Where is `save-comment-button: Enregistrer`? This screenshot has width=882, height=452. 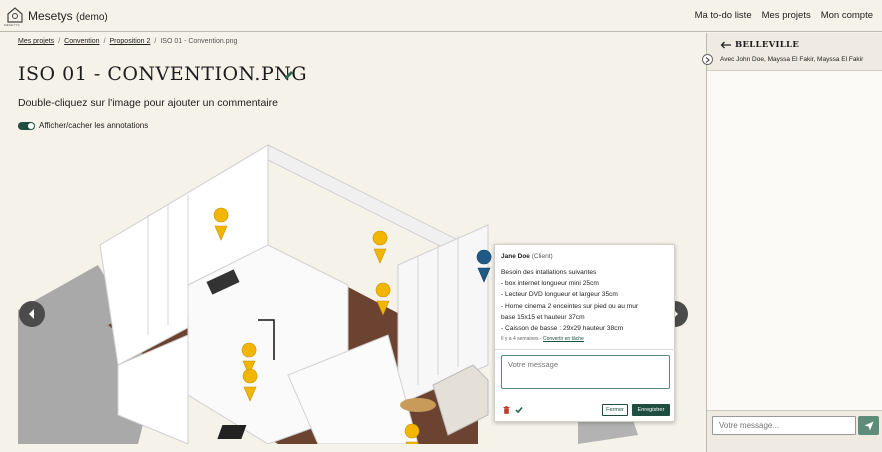 save-comment-button: Enregistrer is located at coordinates (651, 410).